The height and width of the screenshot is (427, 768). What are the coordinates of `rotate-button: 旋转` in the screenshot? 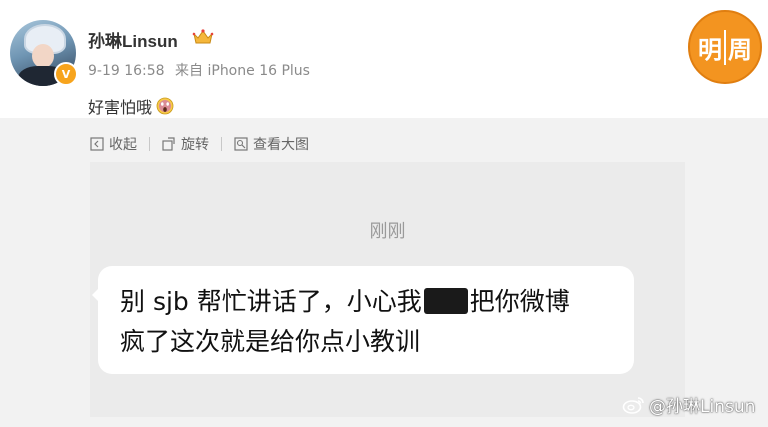 It's located at (185, 144).